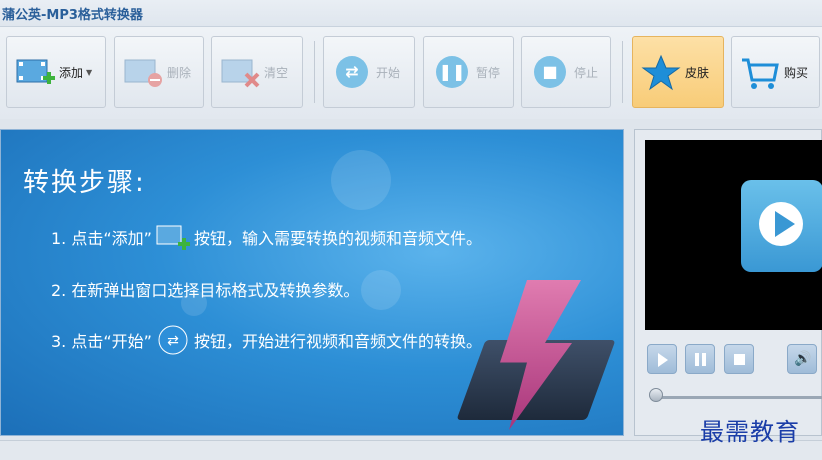 This screenshot has width=822, height=460. What do you see at coordinates (796, 72) in the screenshot?
I see `buy-label: 购买` at bounding box center [796, 72].